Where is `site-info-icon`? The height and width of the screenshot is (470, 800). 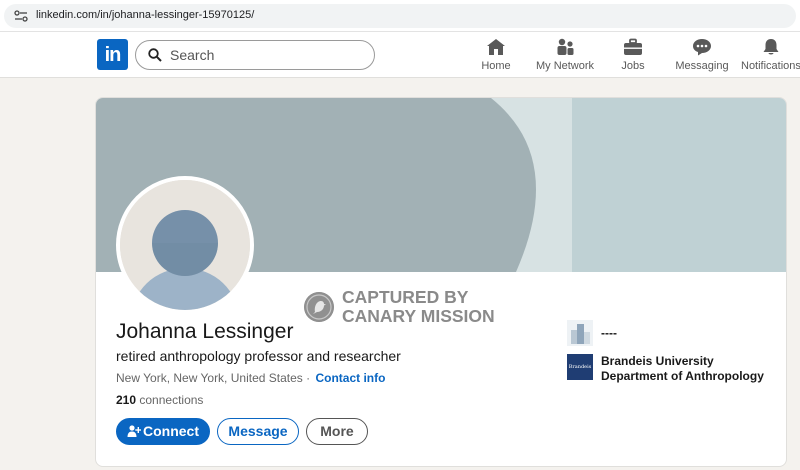 site-info-icon is located at coordinates (21, 16).